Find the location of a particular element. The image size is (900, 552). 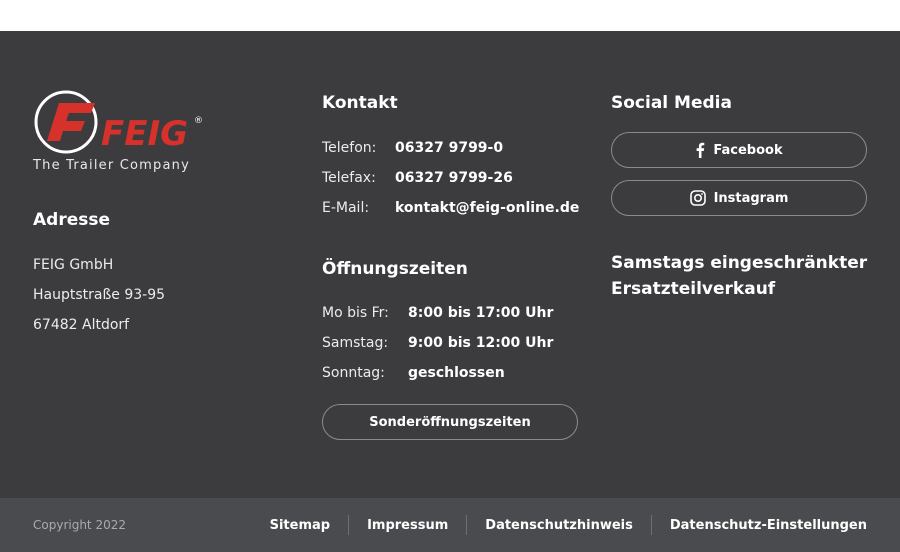

copyright-text: Copyright 2022 is located at coordinates (79, 525).